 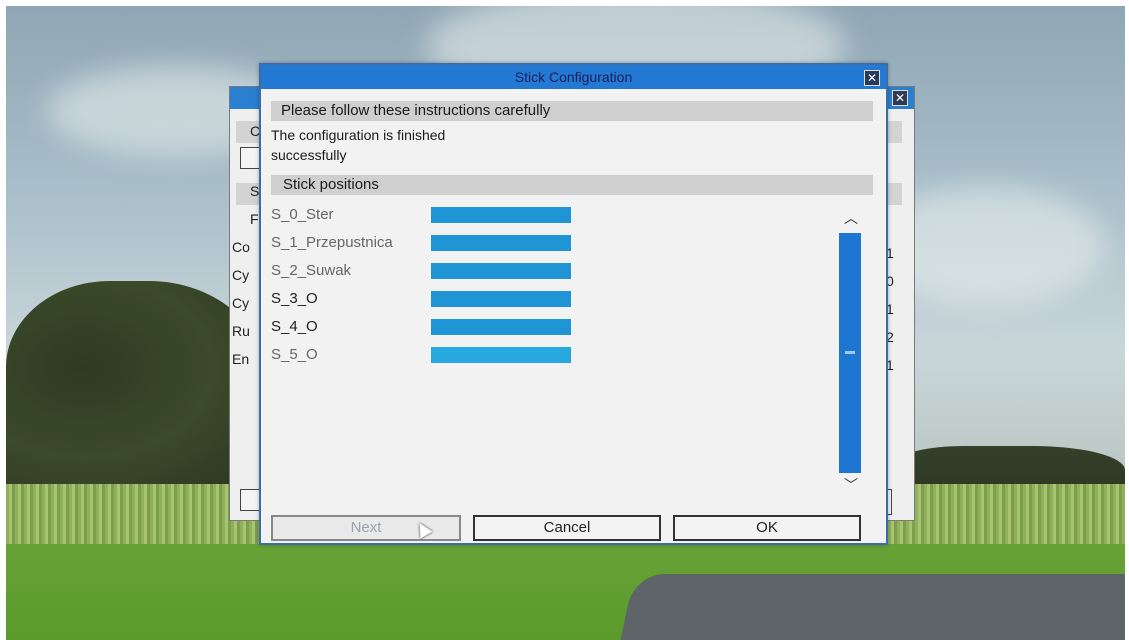 I want to click on background-label: S, so click(x=255, y=191).